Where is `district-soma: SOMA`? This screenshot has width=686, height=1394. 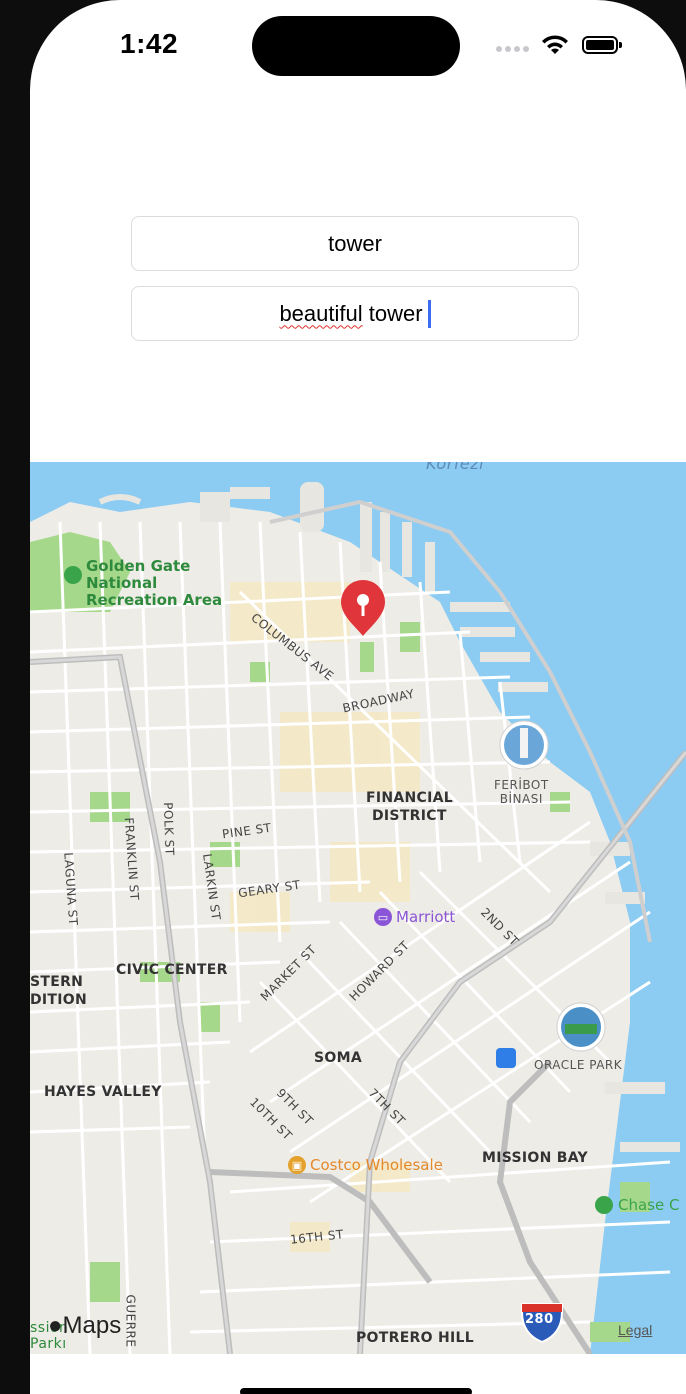
district-soma: SOMA is located at coordinates (338, 1058).